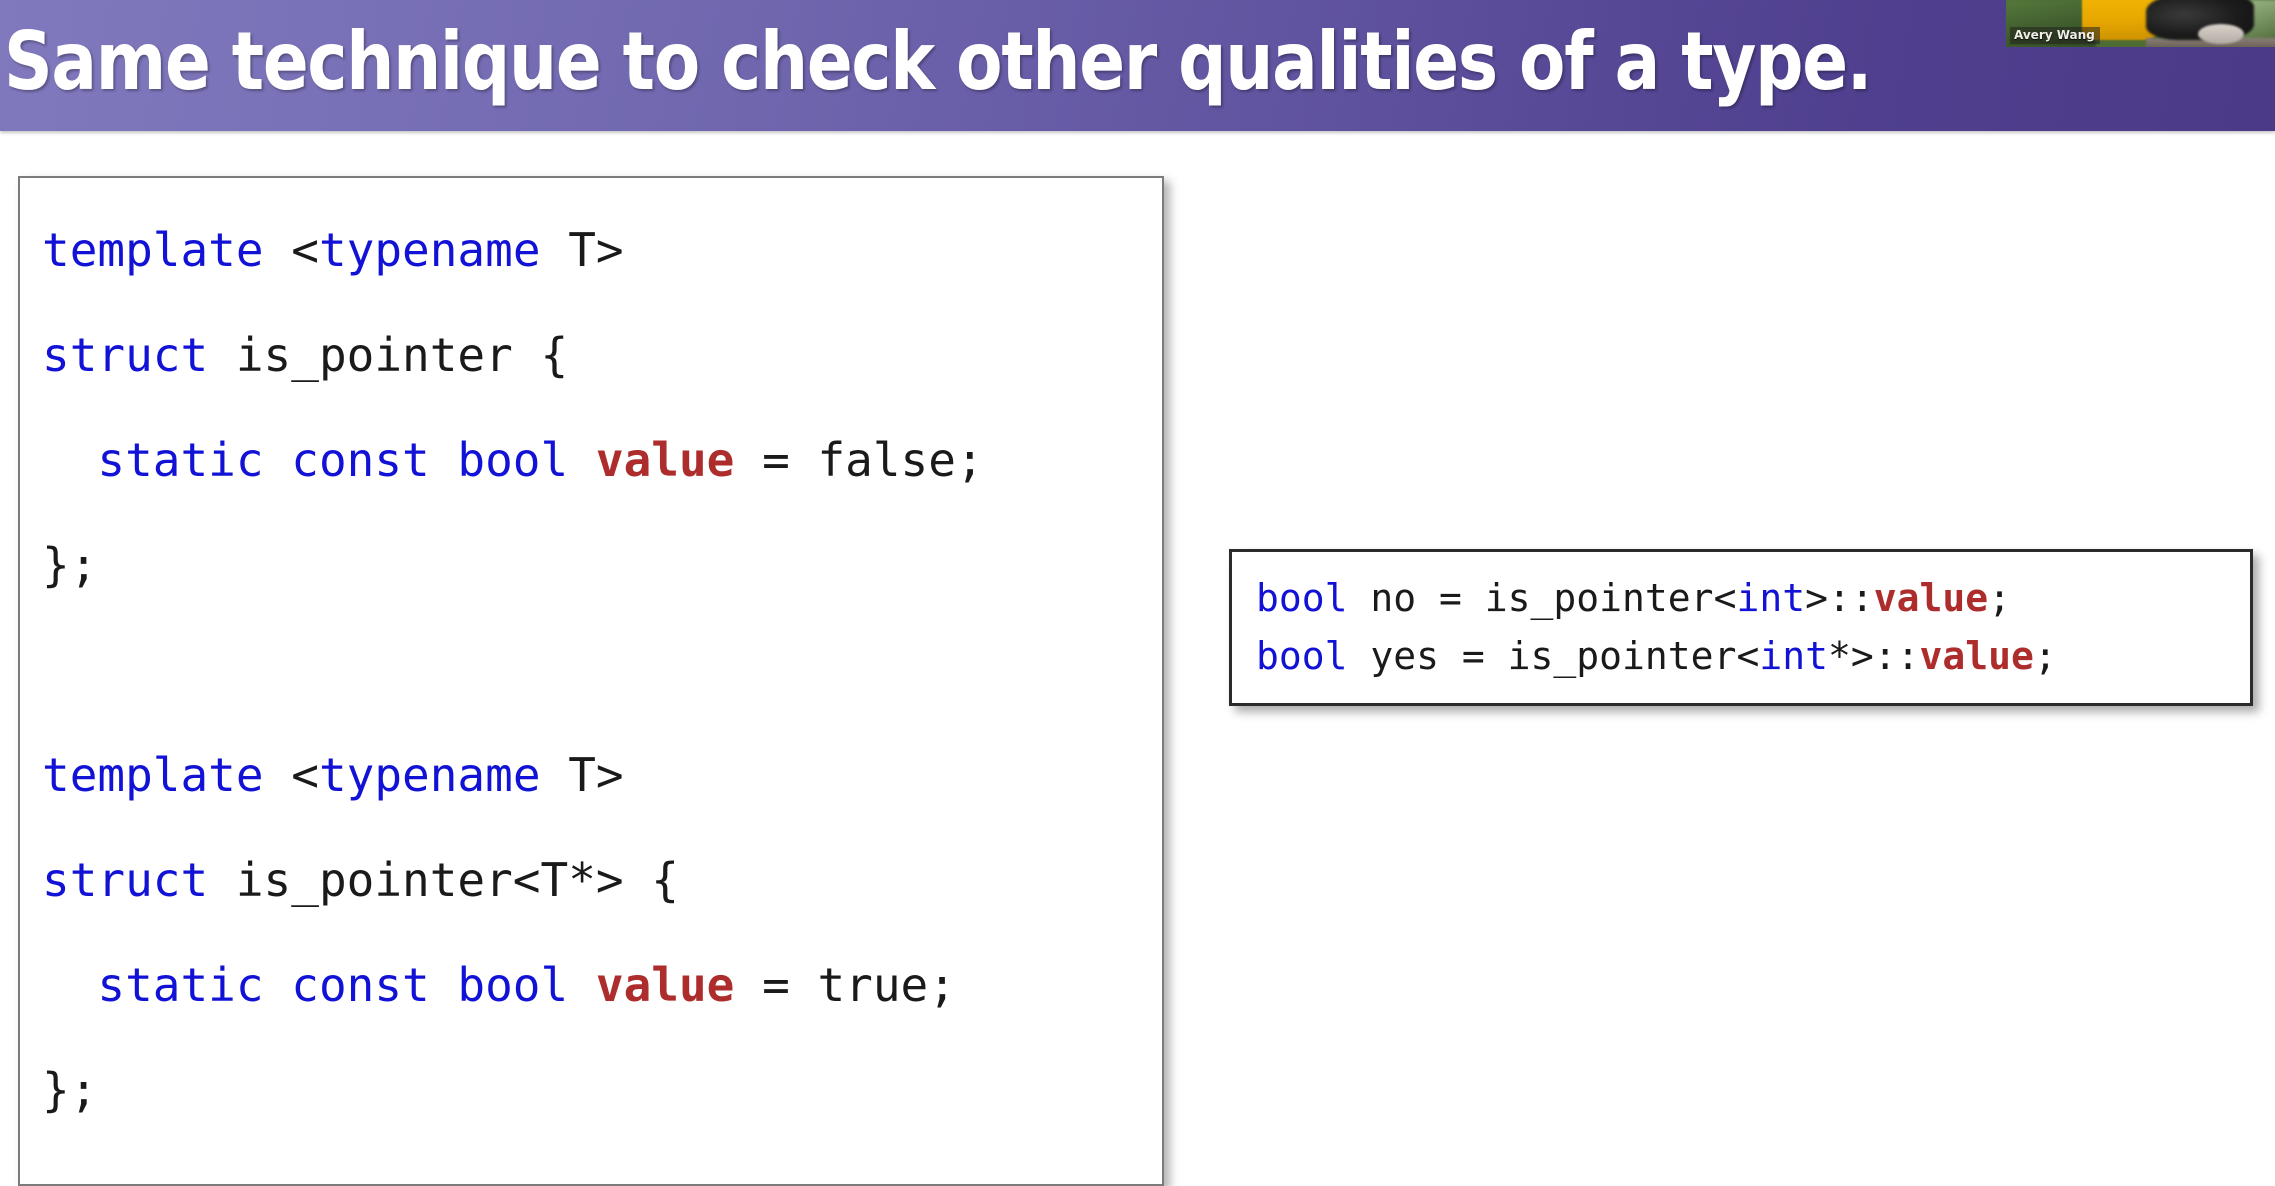 The width and height of the screenshot is (2275, 1186). I want to click on code-line: struct is_pointer {, so click(513, 355).